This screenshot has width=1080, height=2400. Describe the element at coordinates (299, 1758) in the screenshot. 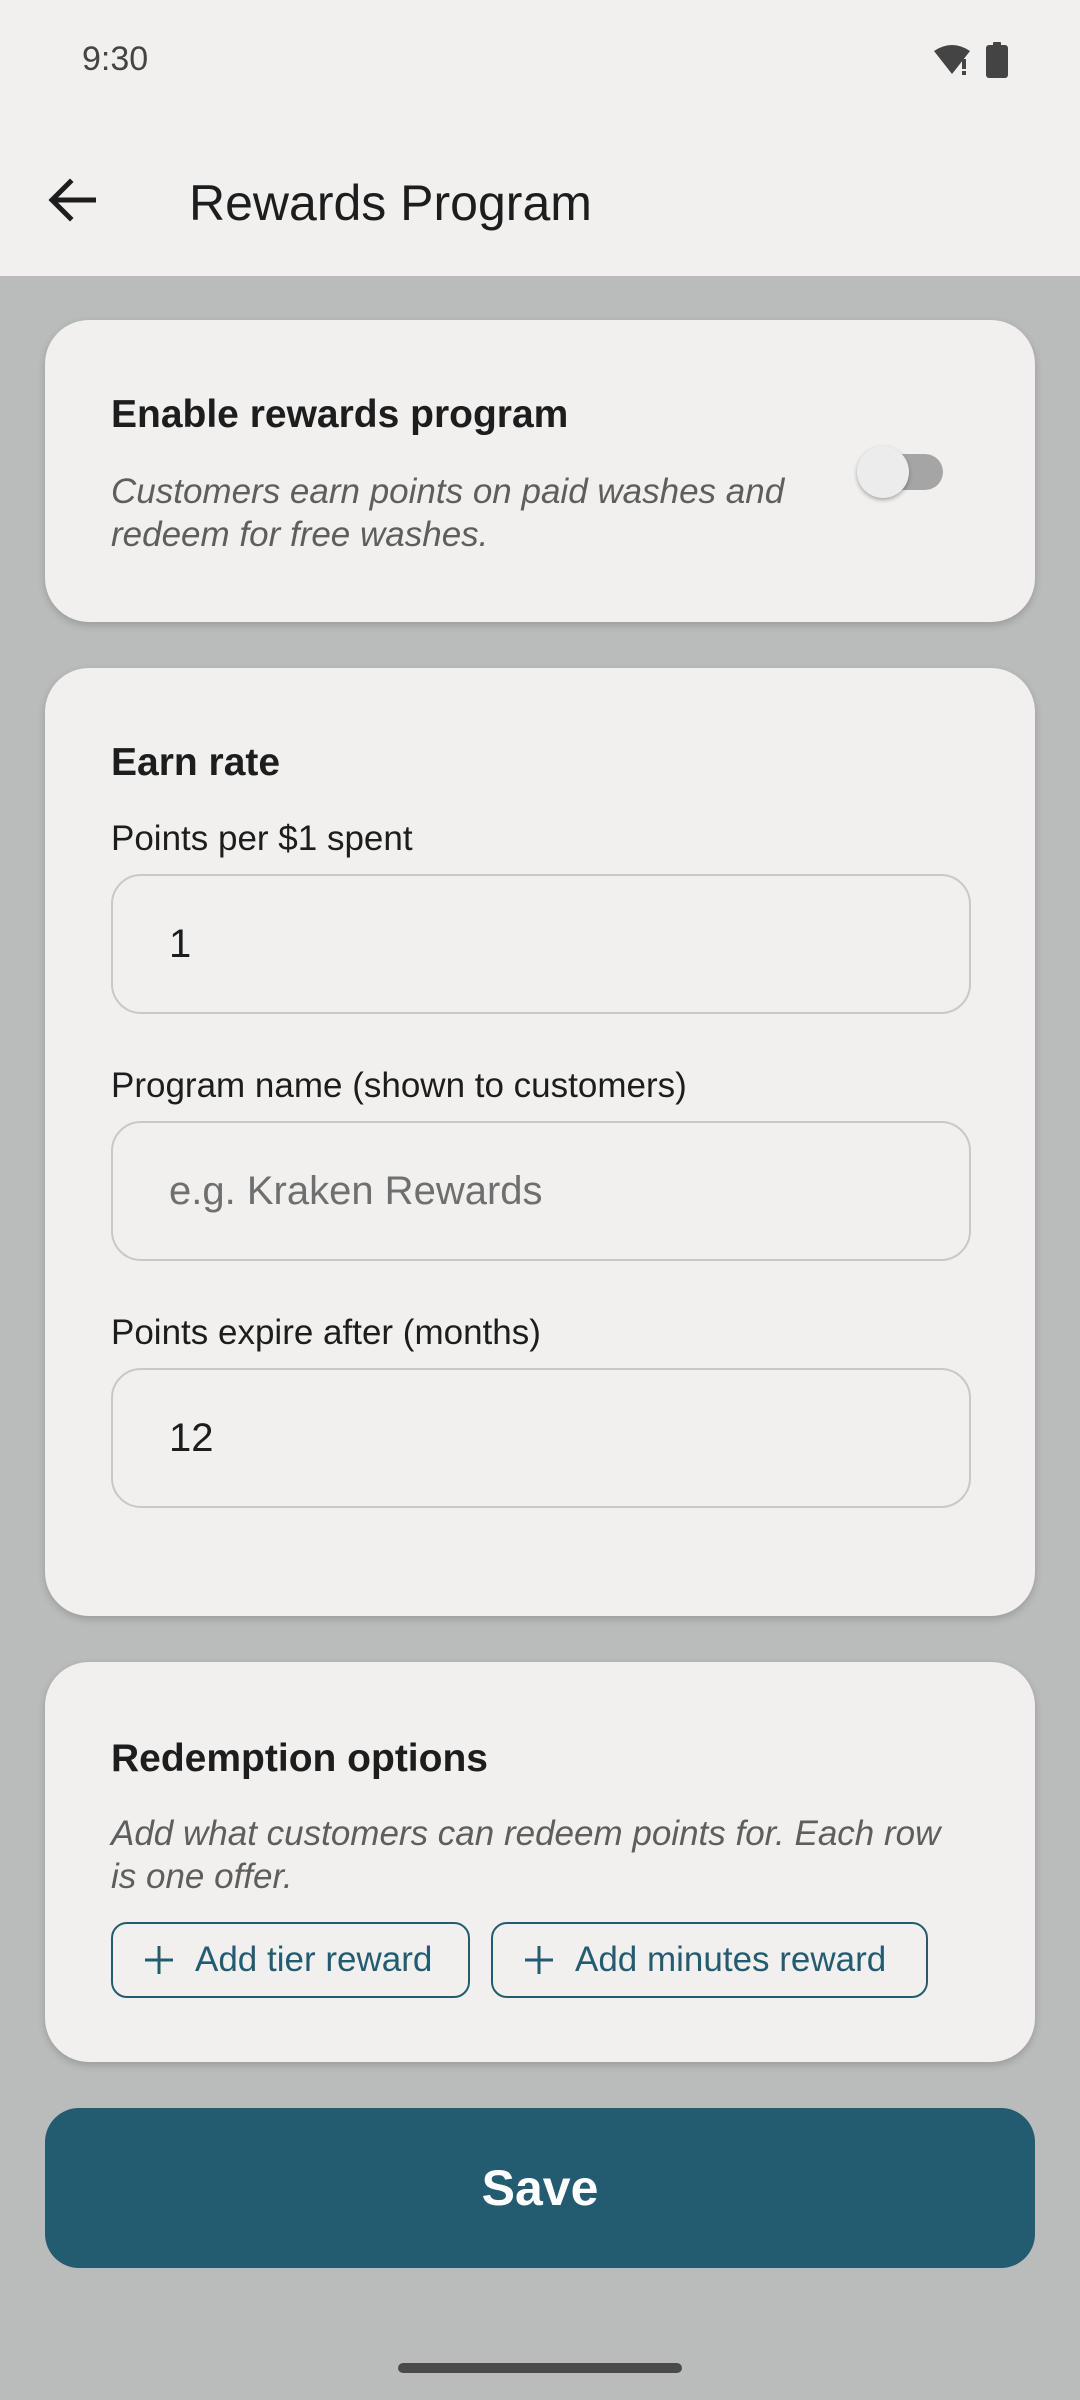

I see `redemption-options-title: Redemption options` at that location.